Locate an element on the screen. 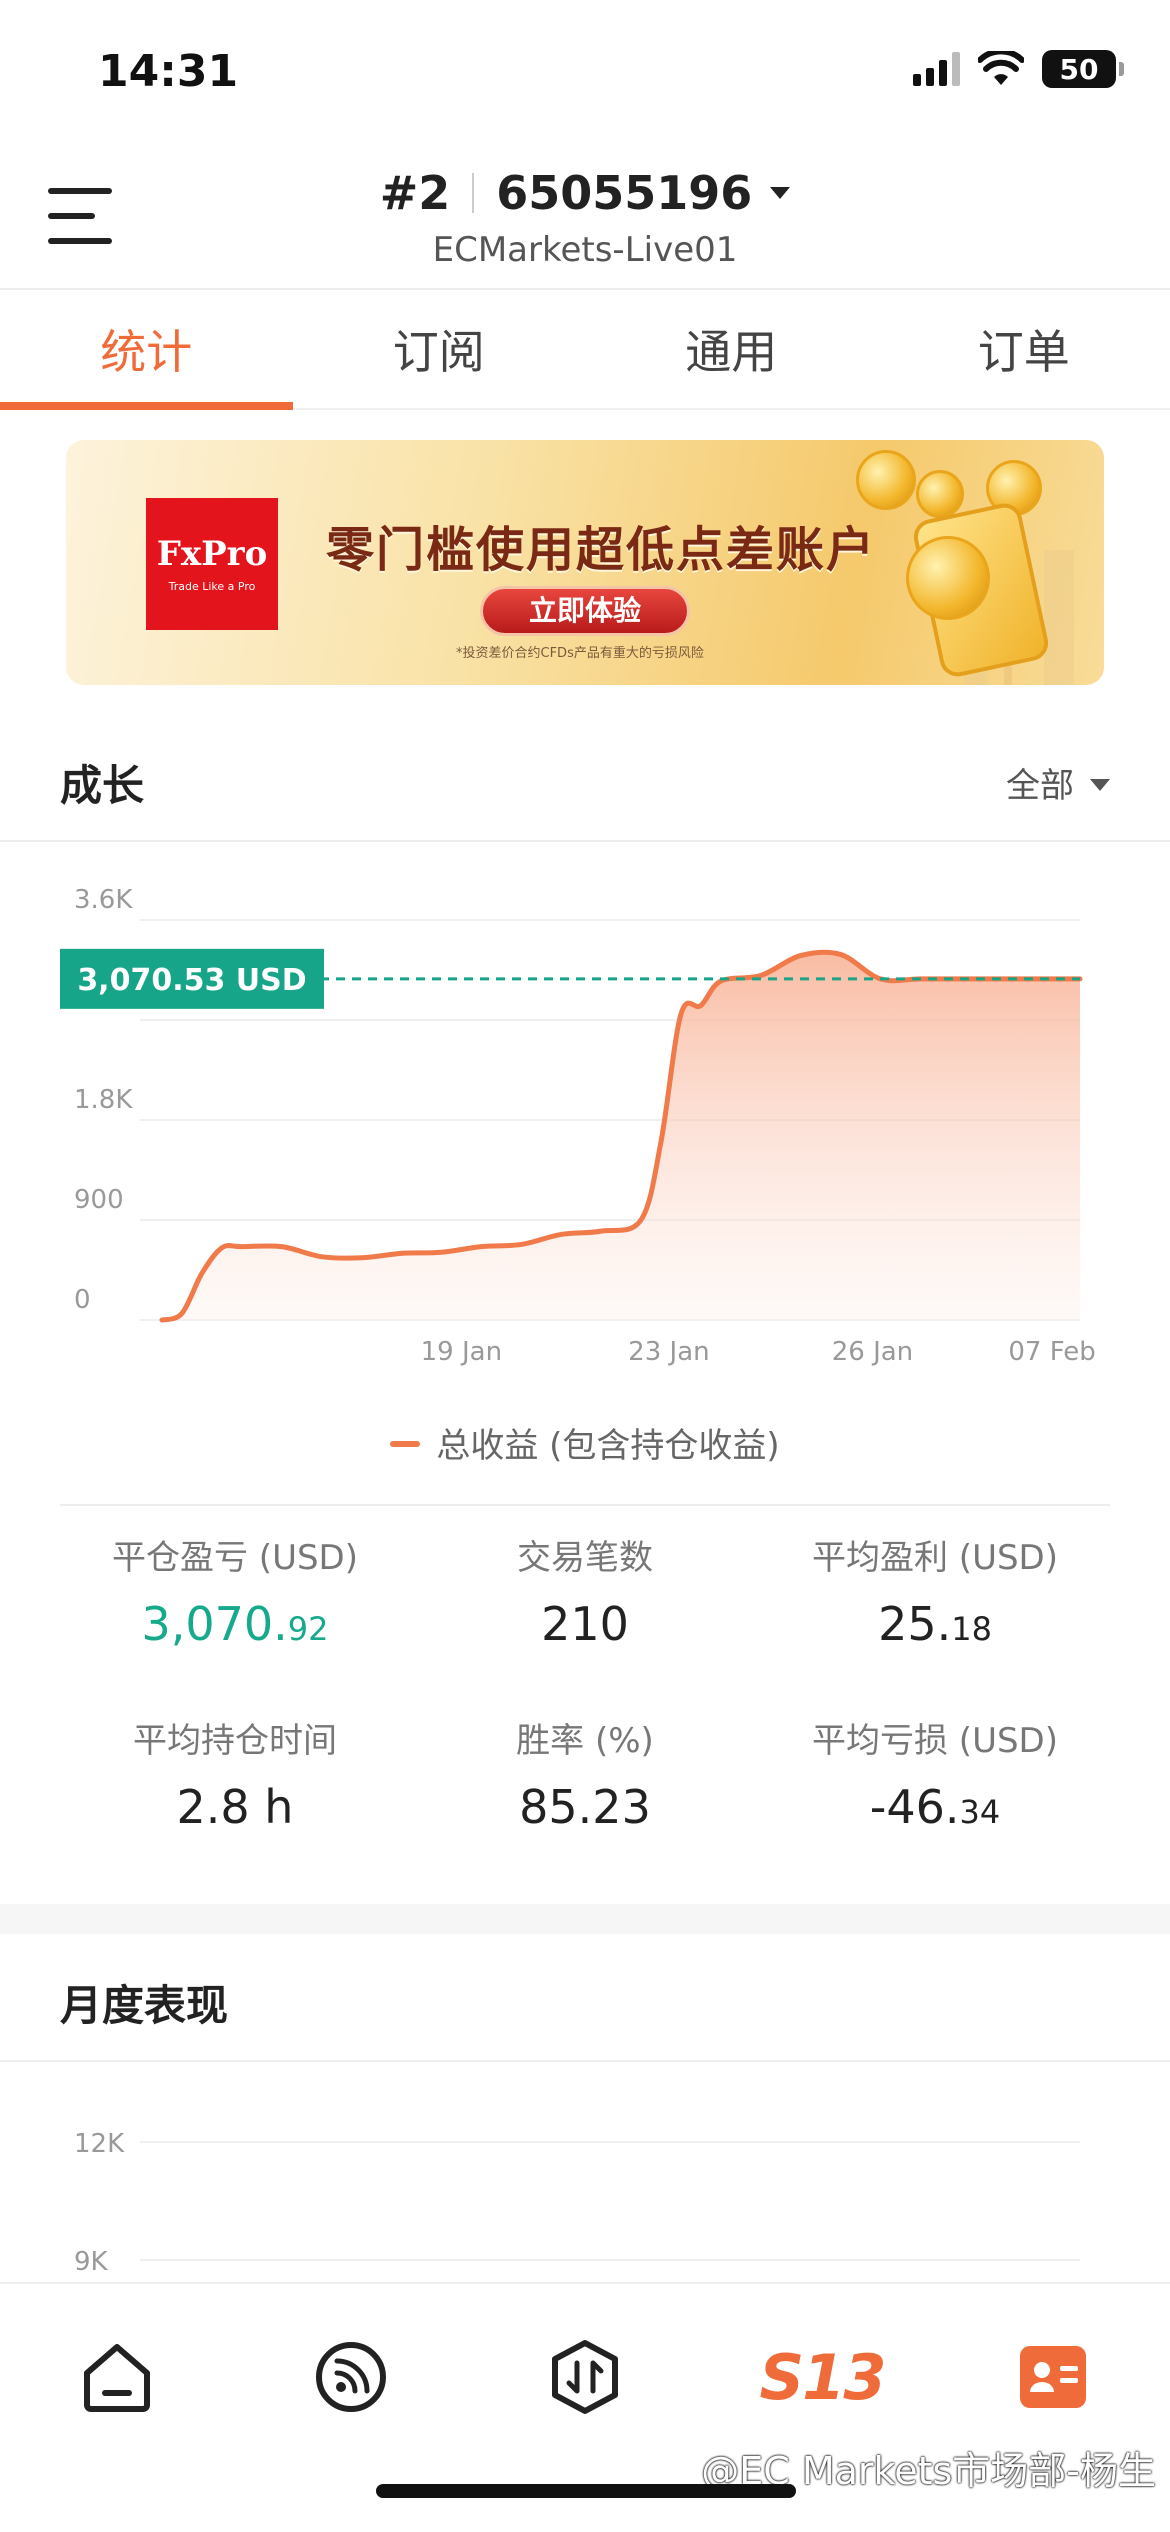  banner-disclaimer: *投资差价合约CFDs产品有重大的亏损风险 is located at coordinates (580, 653).